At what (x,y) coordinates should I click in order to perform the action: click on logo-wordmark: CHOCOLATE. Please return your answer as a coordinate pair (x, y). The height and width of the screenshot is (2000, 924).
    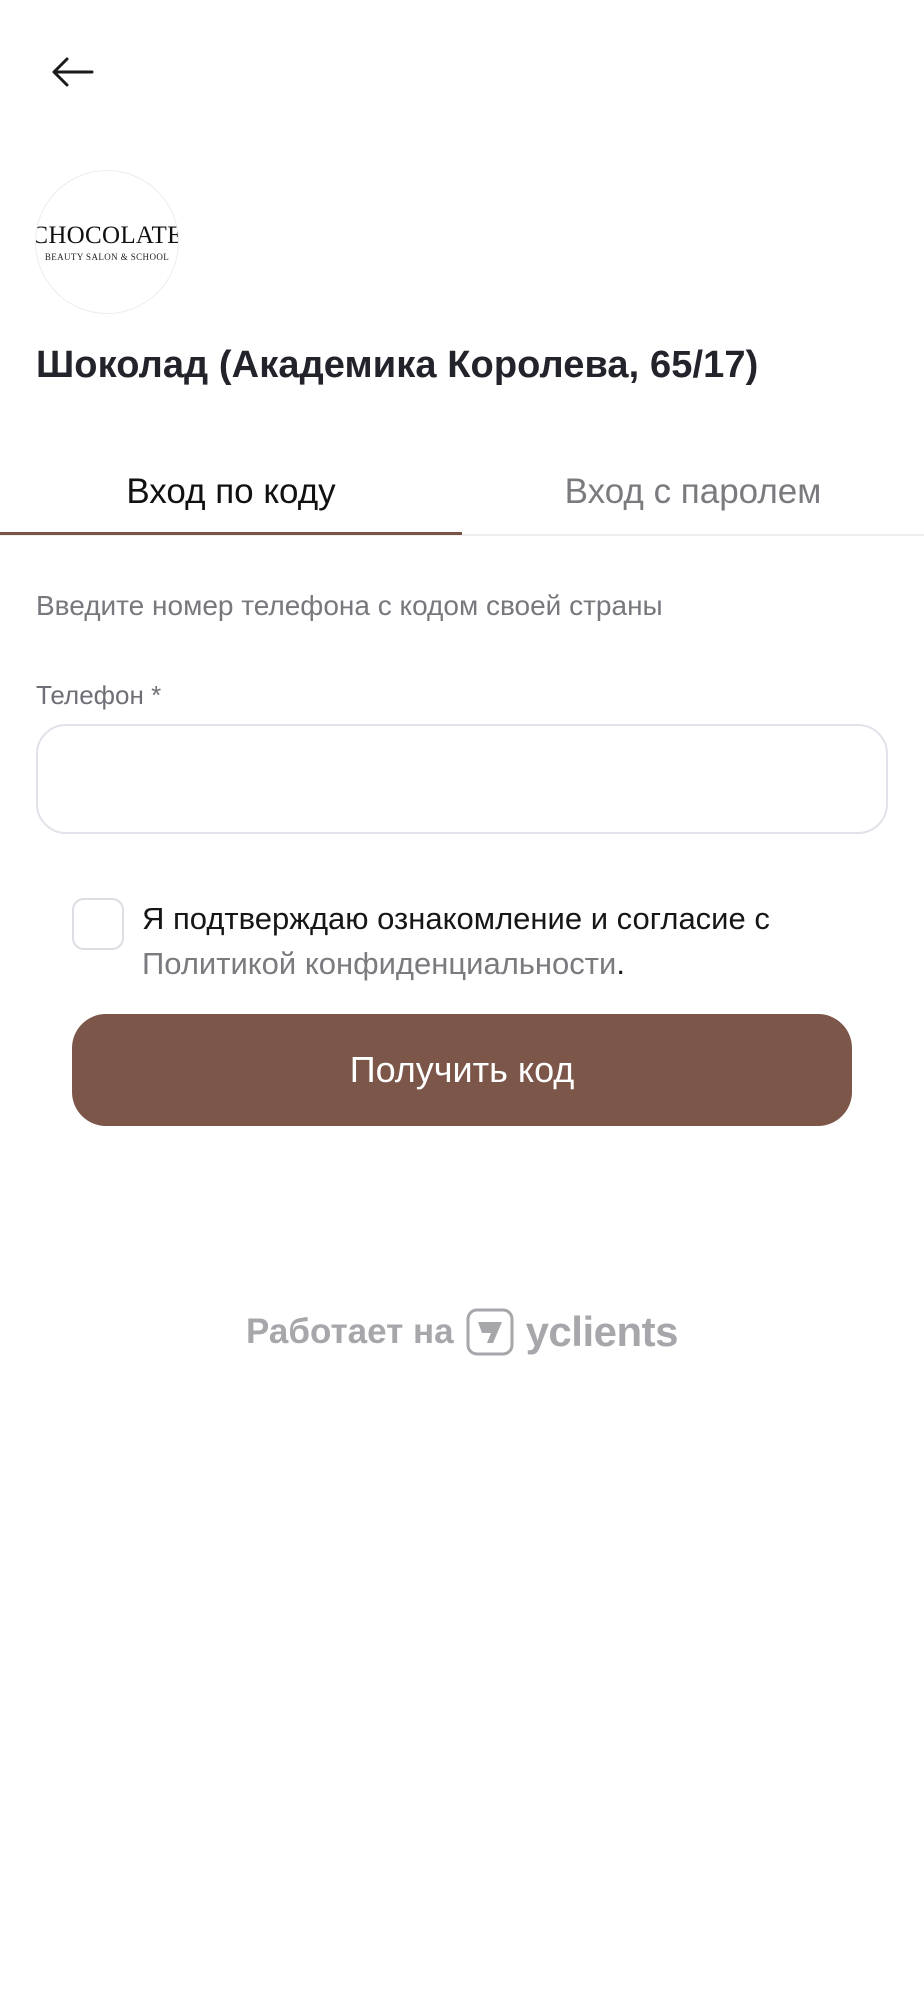
    Looking at the image, I should click on (107, 235).